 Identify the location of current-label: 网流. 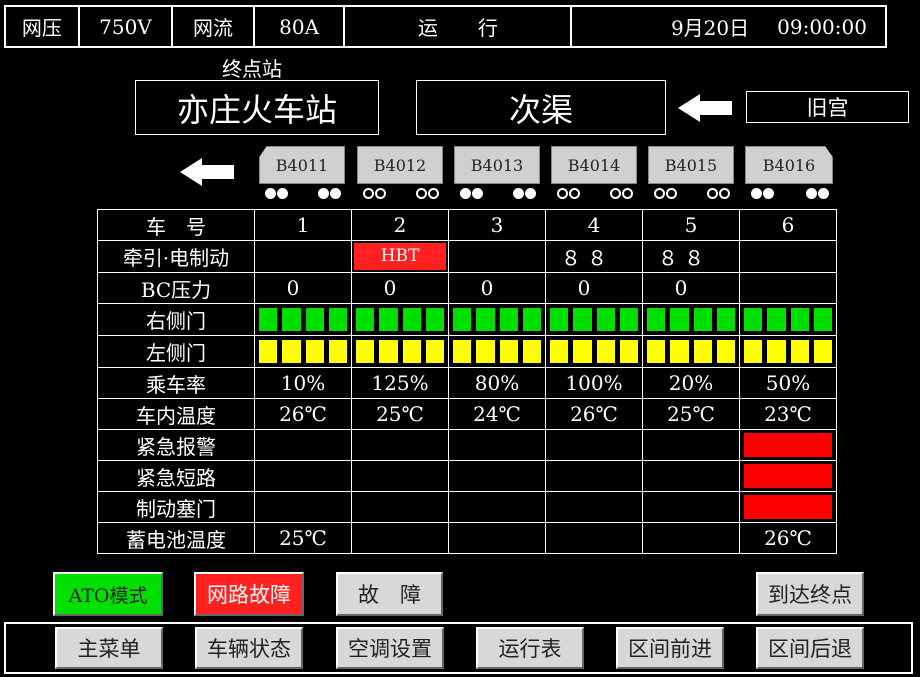
(214, 26).